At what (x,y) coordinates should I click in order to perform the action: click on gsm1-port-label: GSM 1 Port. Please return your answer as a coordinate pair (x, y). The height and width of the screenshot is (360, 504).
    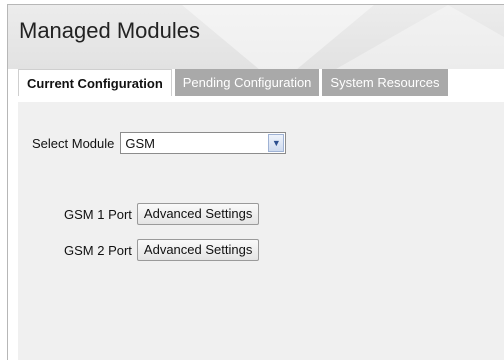
    Looking at the image, I should click on (98, 214).